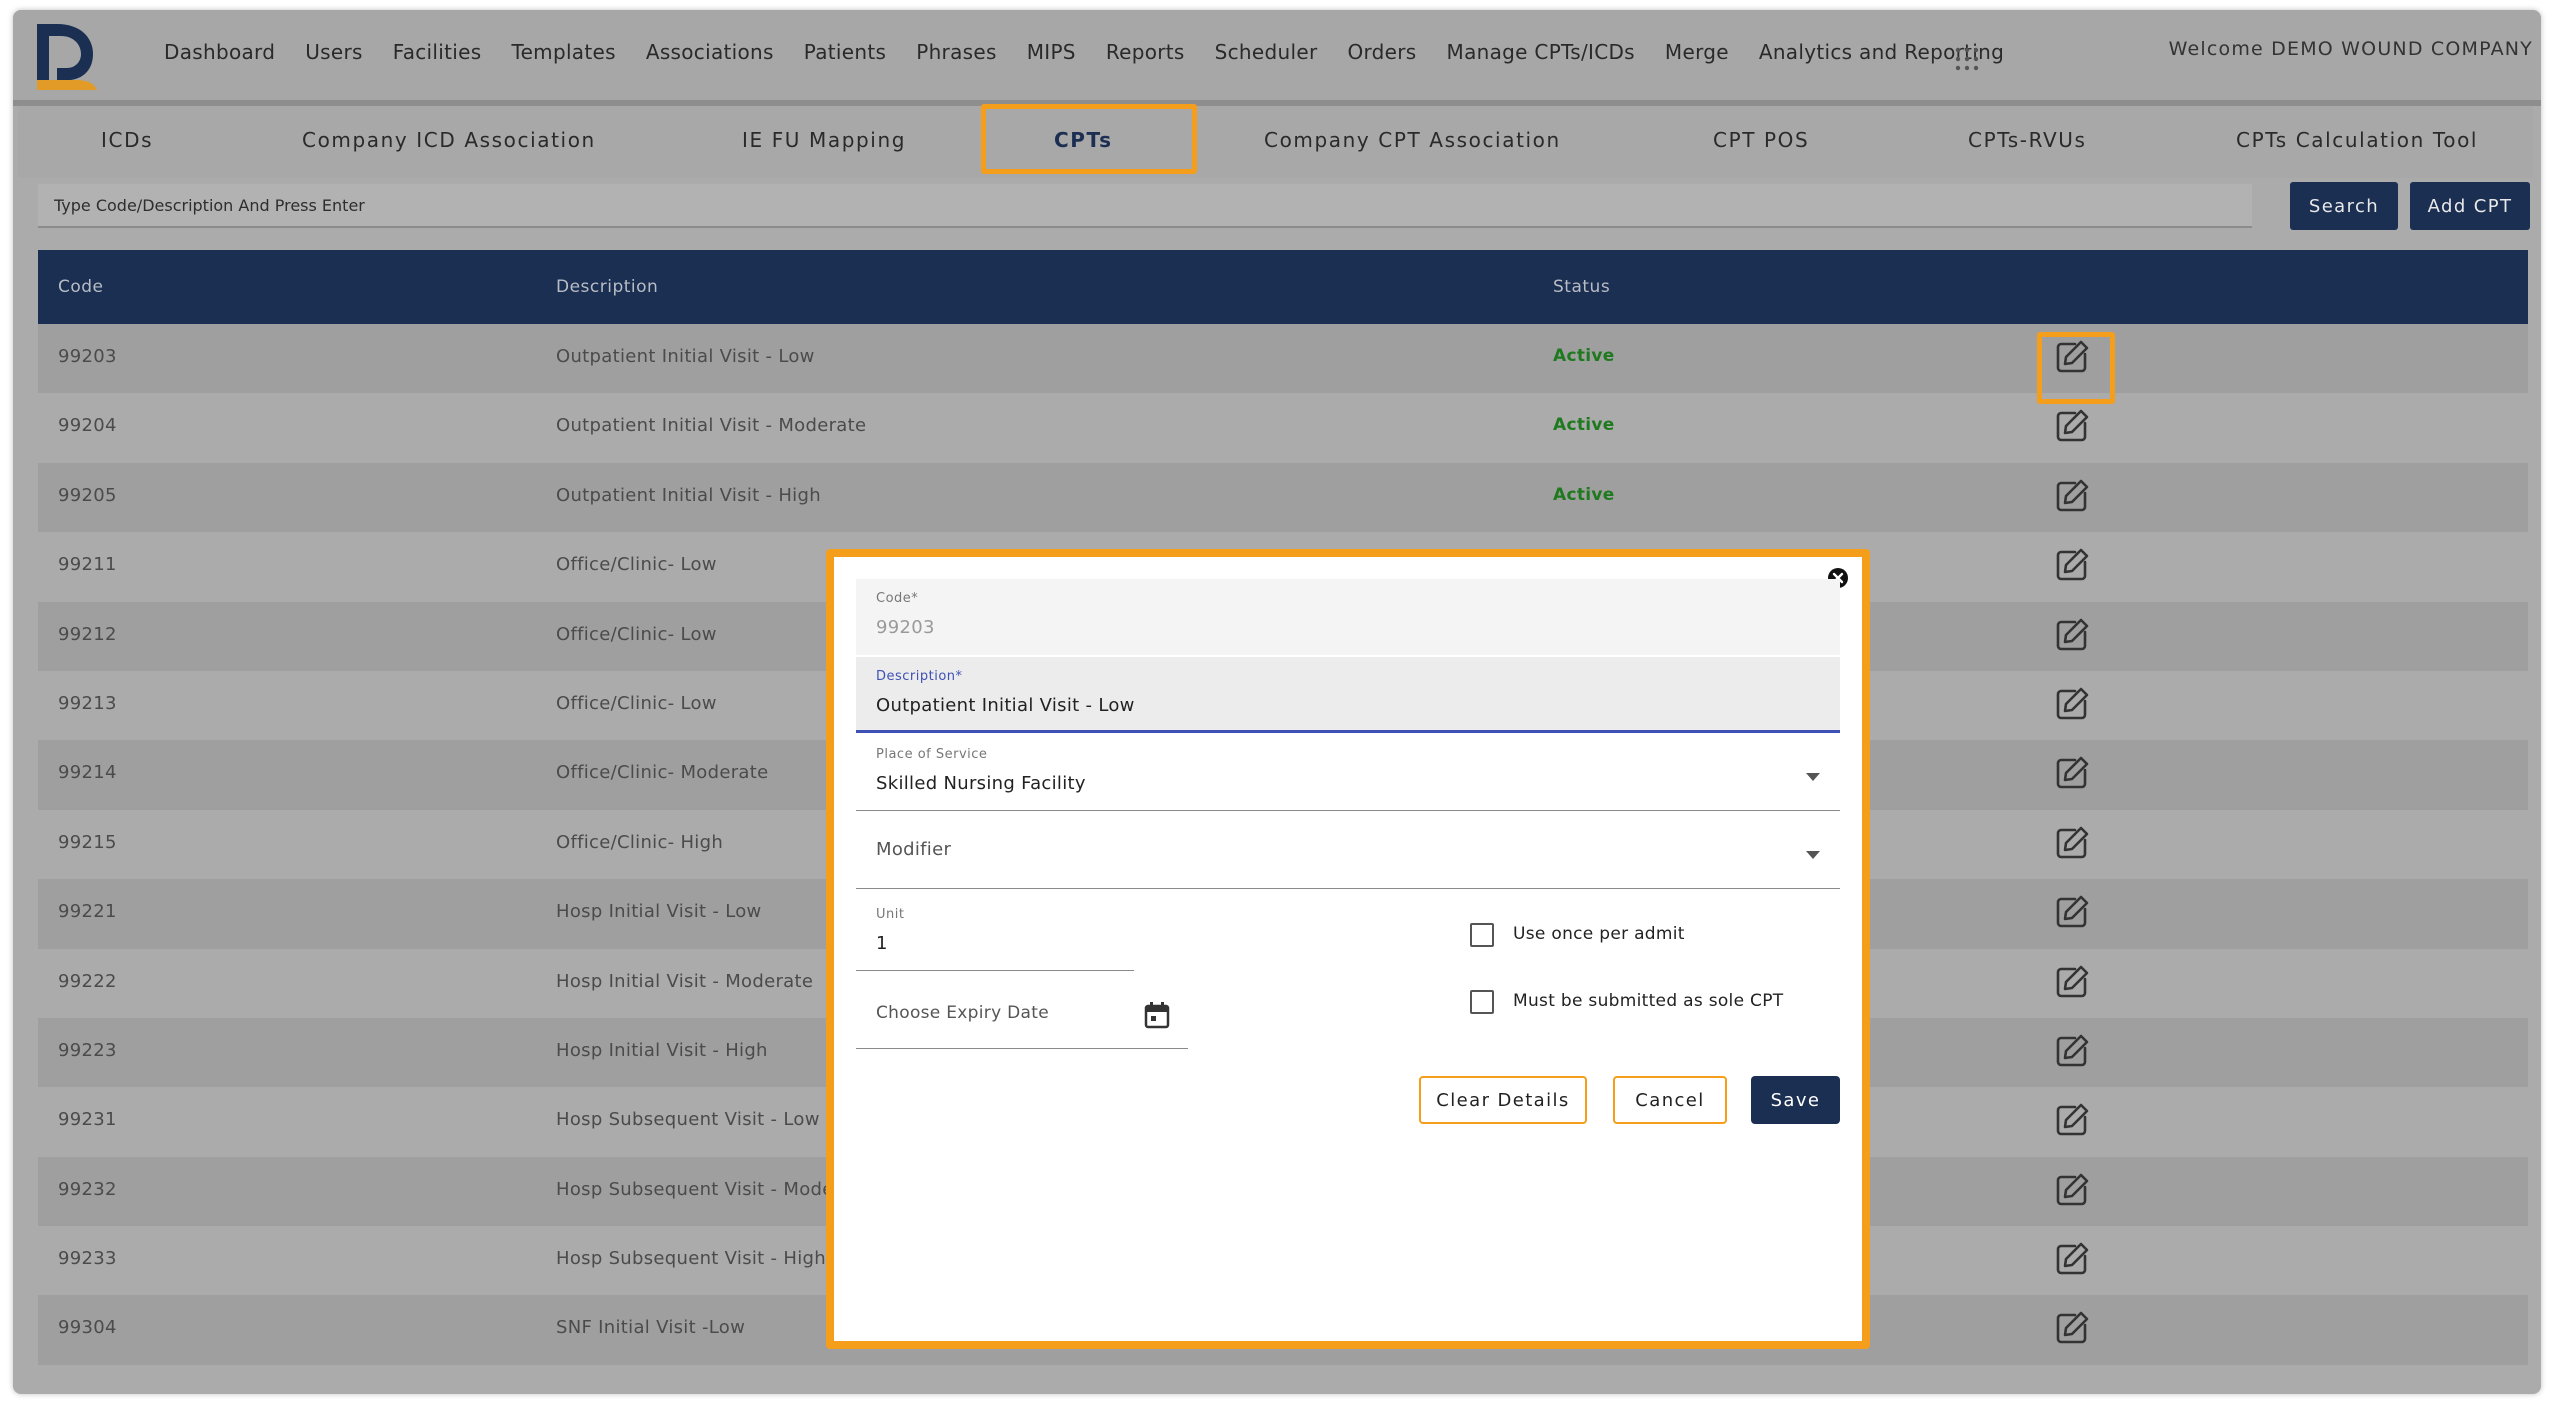  What do you see at coordinates (1051, 52) in the screenshot?
I see `nav-mips: MIPS` at bounding box center [1051, 52].